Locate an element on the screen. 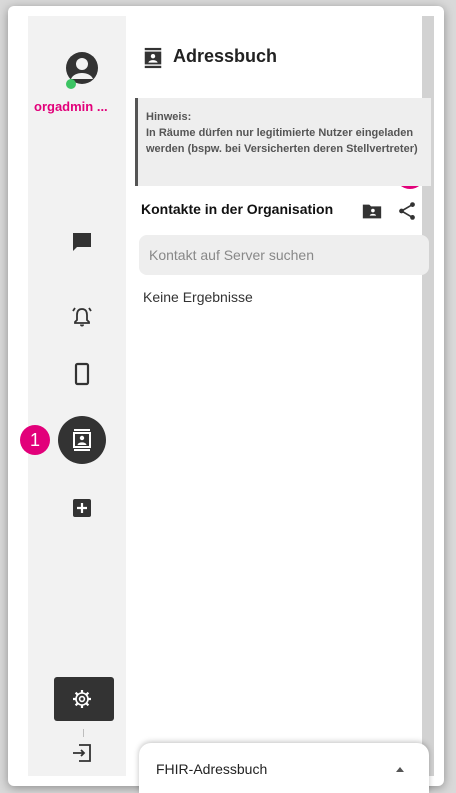 This screenshot has height=793, width=456. online-status-dot is located at coordinates (71, 84).